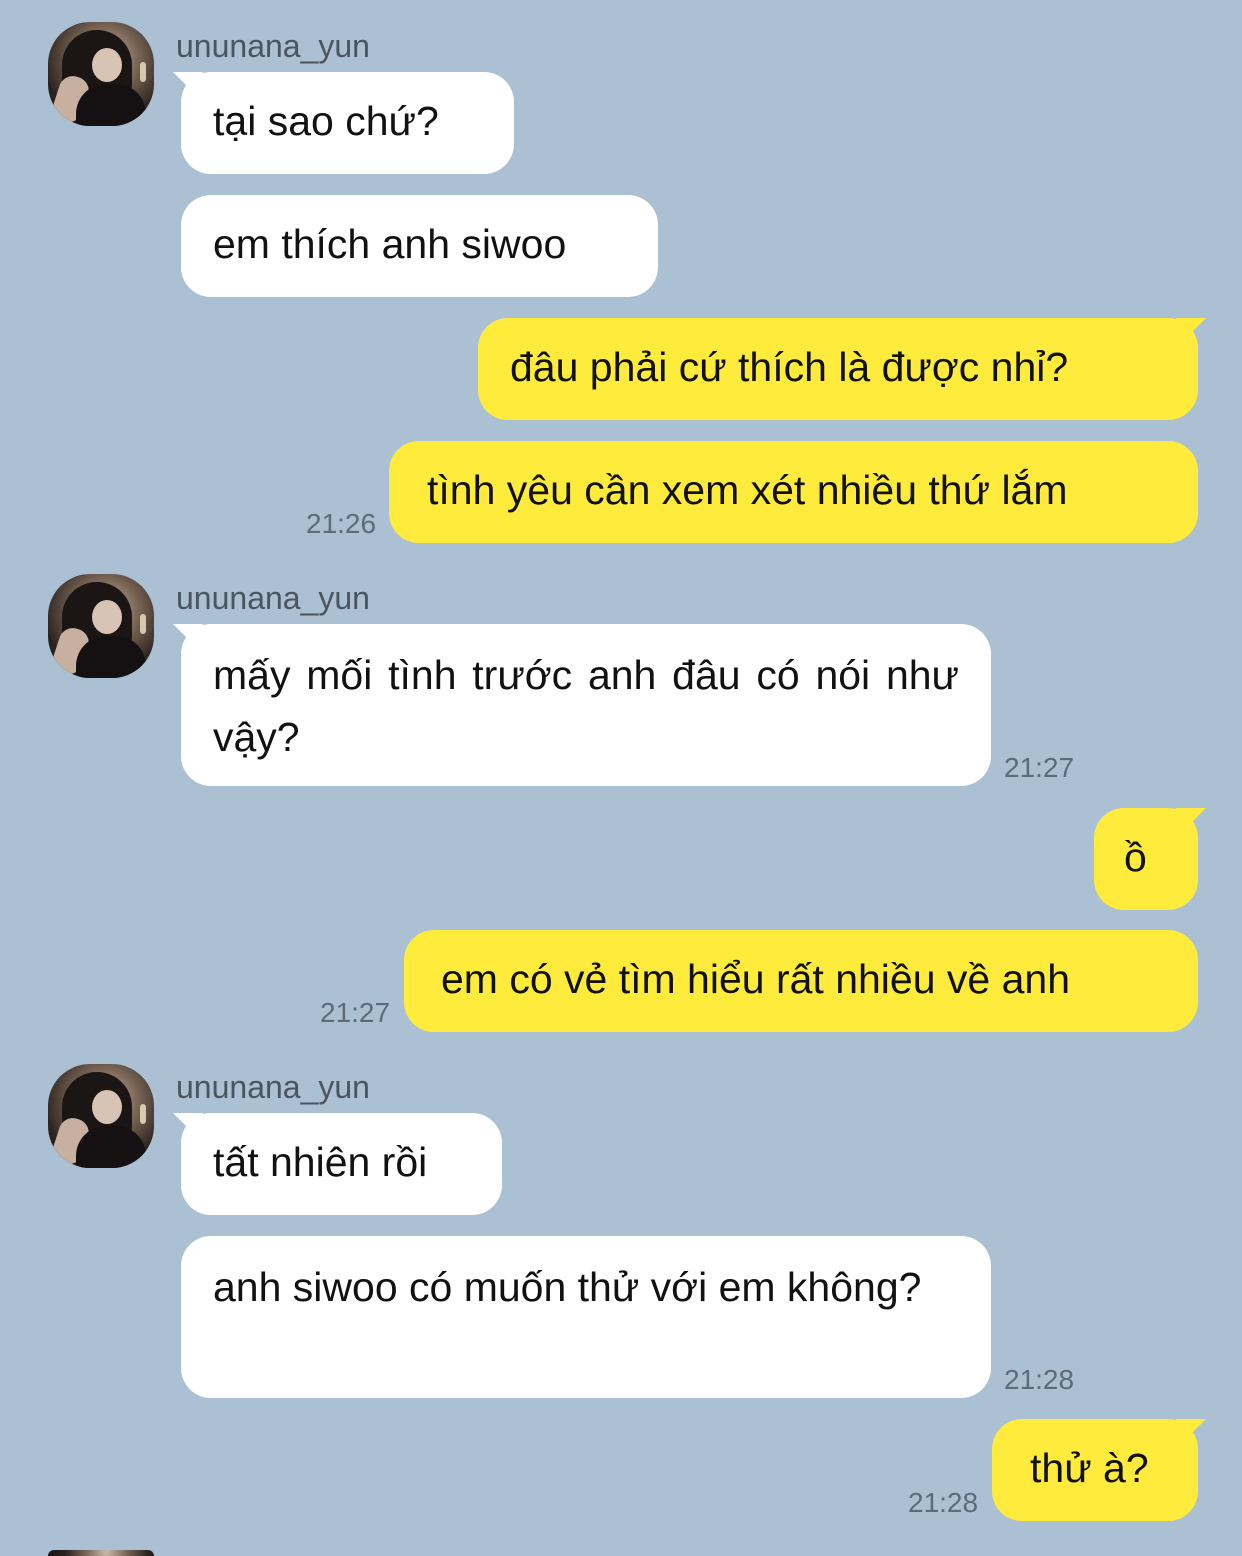 This screenshot has width=1242, height=1556. I want to click on message-text: em có vẻ tìm hiểu rất nhiều về anh, so click(756, 979).